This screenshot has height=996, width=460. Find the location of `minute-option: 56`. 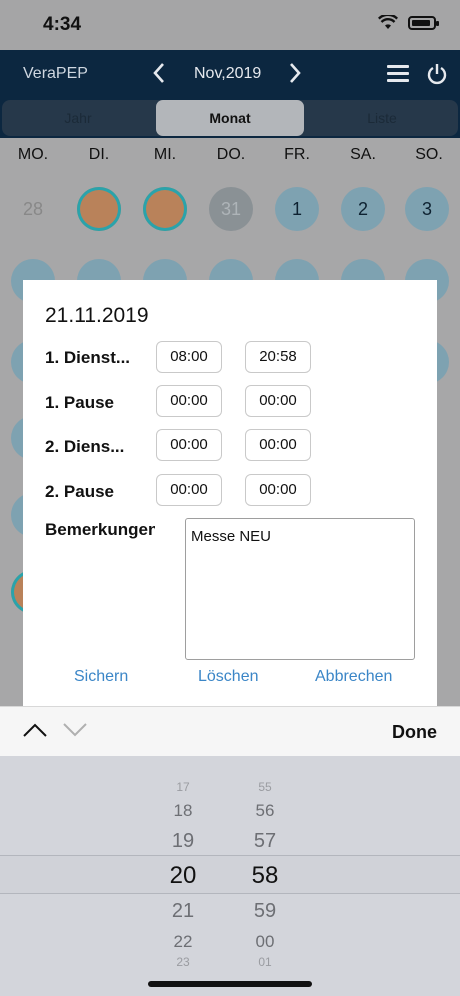

minute-option: 56 is located at coordinates (265, 811).